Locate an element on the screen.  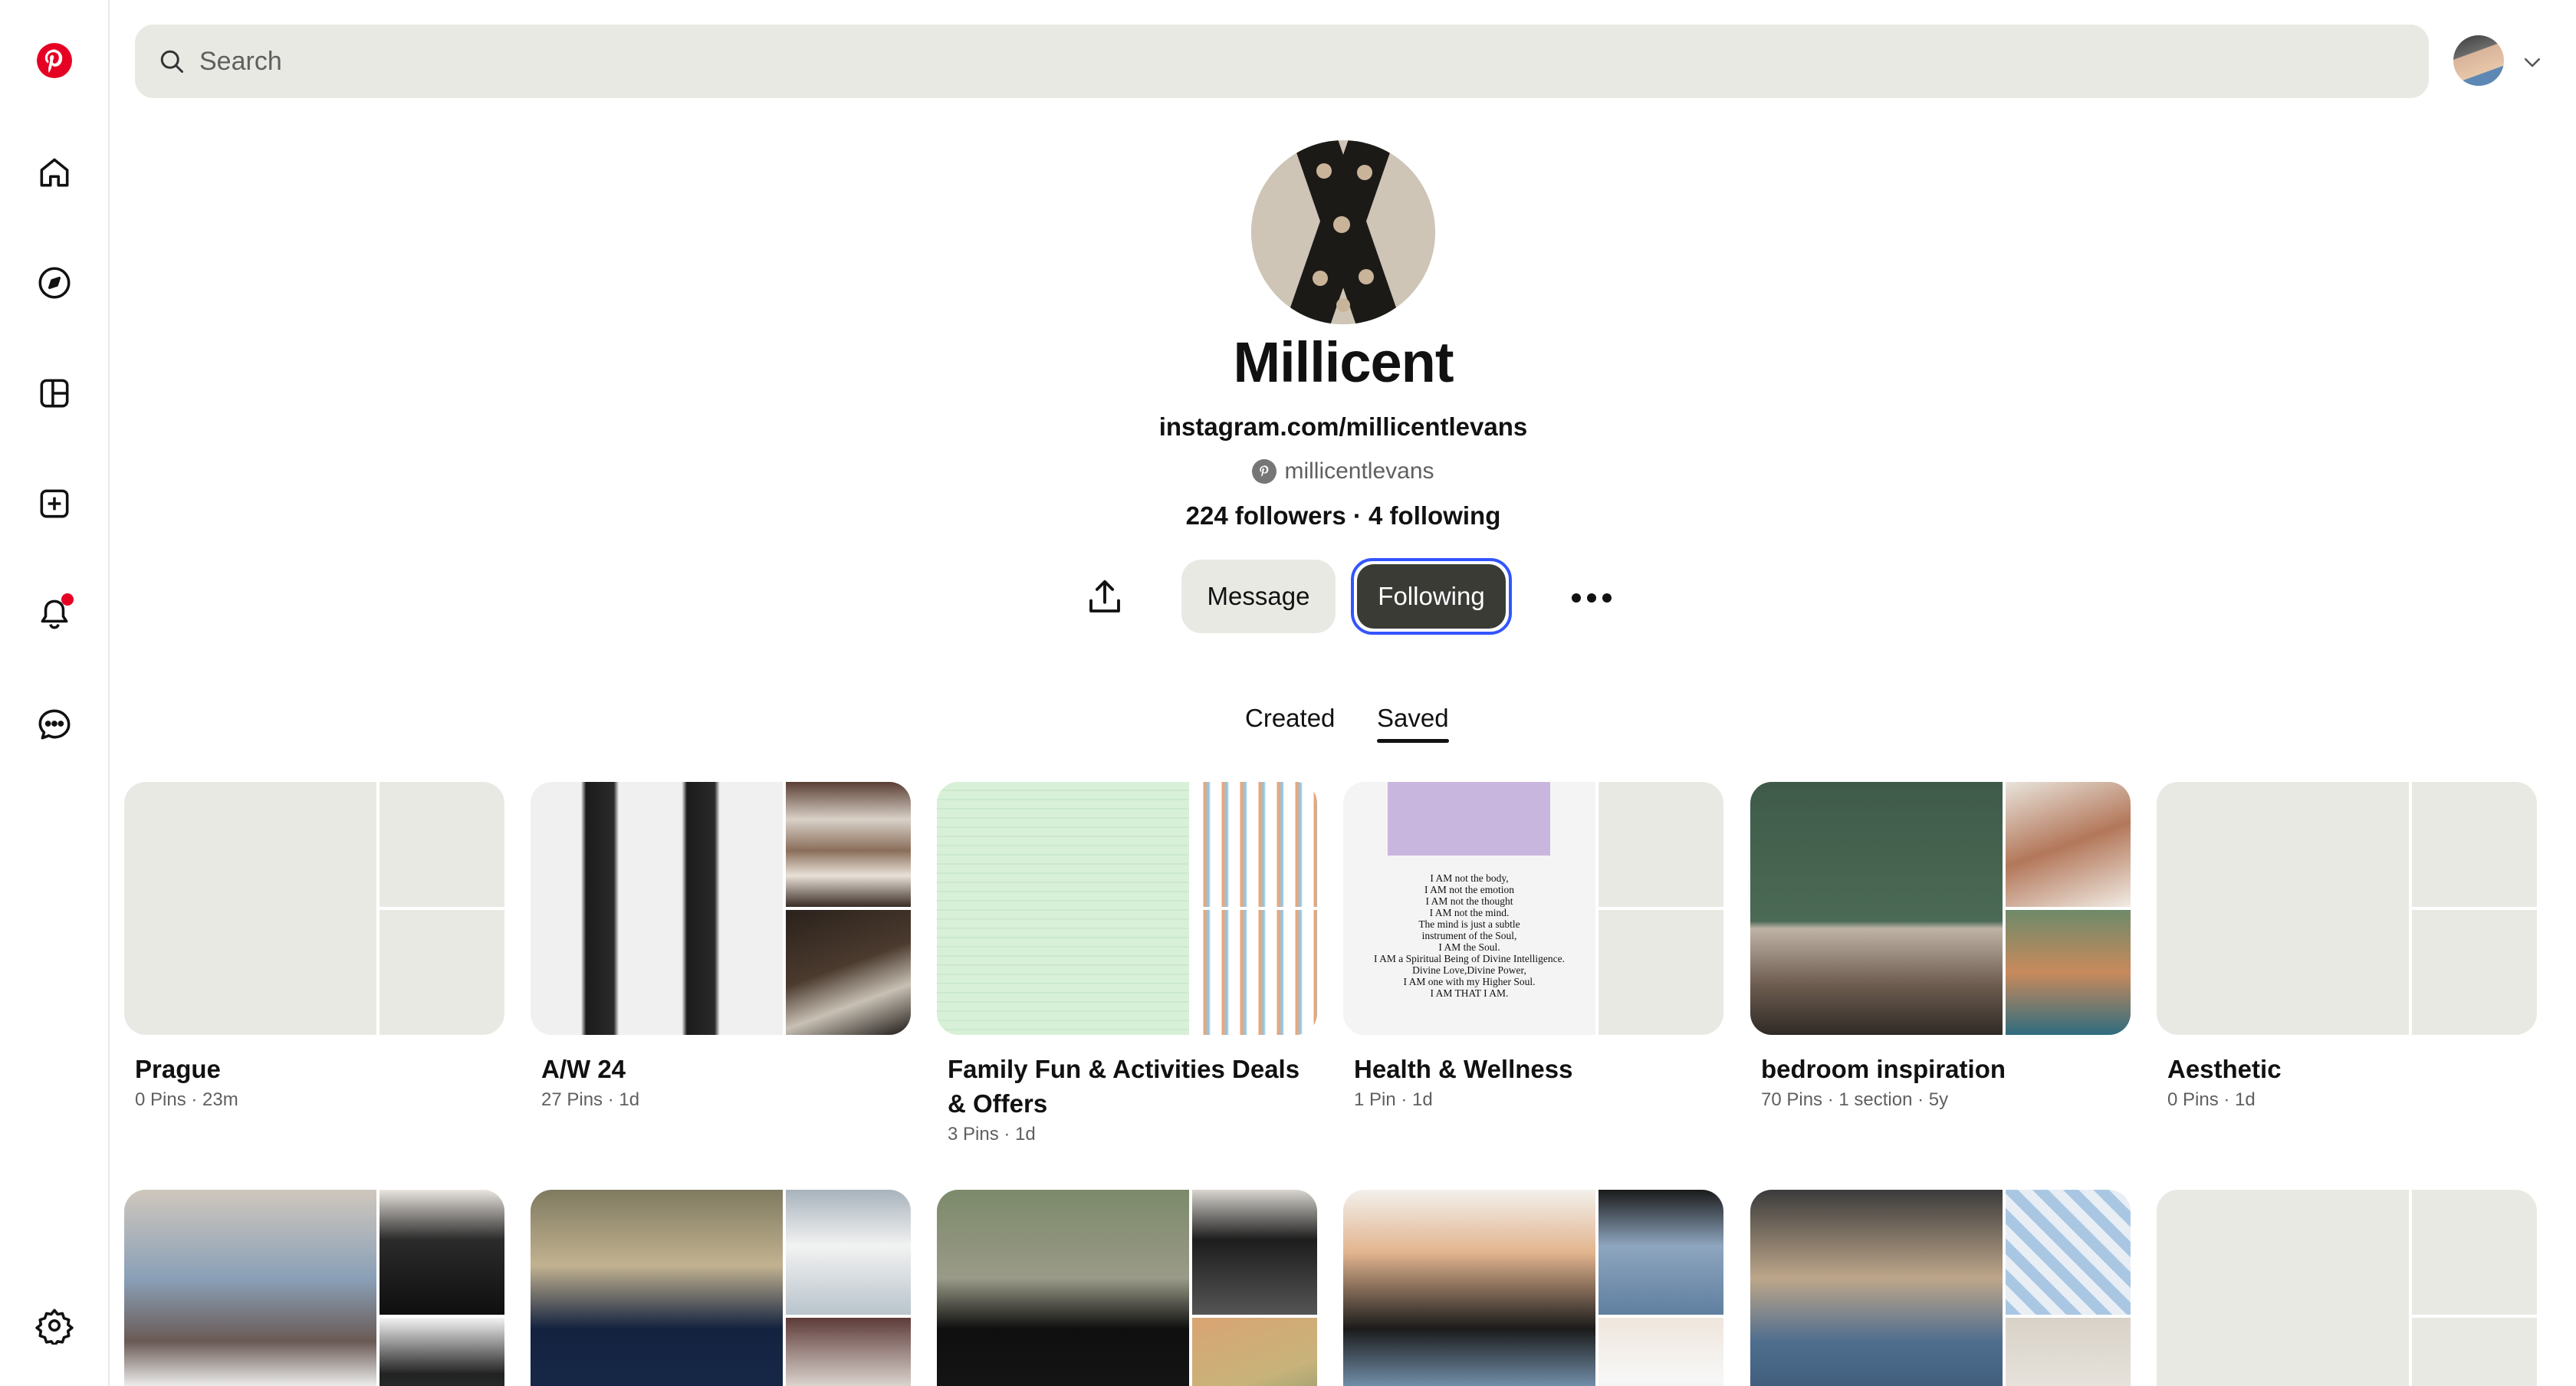
search-bar is located at coordinates (1282, 61).